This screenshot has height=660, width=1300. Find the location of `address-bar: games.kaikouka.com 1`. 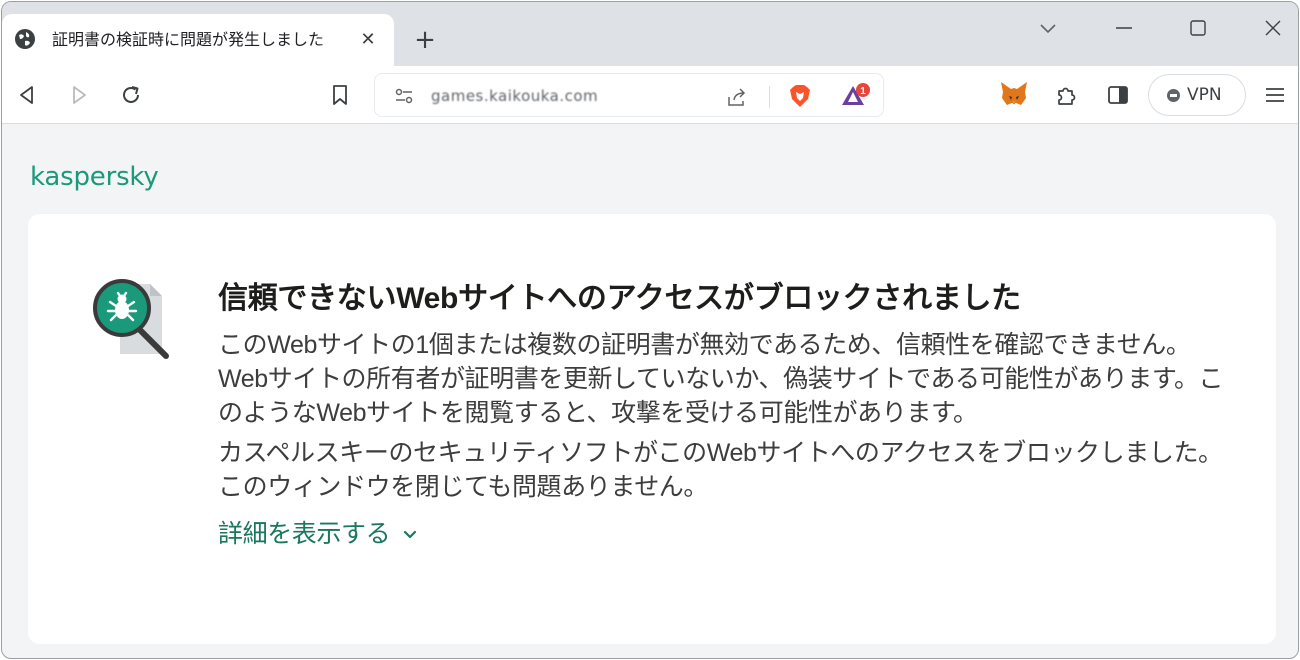

address-bar: games.kaikouka.com 1 is located at coordinates (629, 95).